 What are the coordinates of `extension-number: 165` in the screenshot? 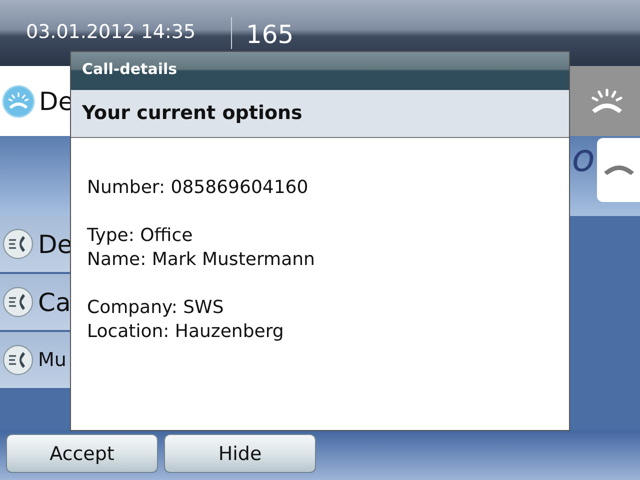 It's located at (270, 34).